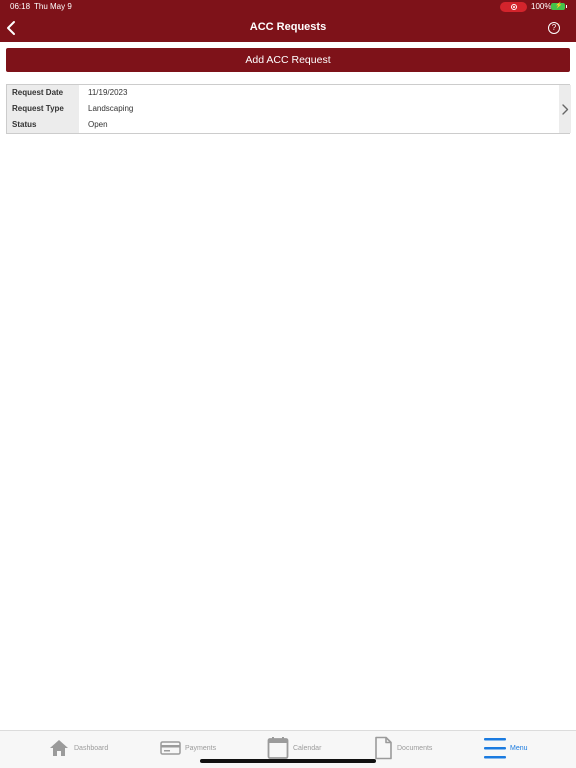 Image resolution: width=576 pixels, height=768 pixels. What do you see at coordinates (108, 92) in the screenshot?
I see `request-date-value: 11/19/2023` at bounding box center [108, 92].